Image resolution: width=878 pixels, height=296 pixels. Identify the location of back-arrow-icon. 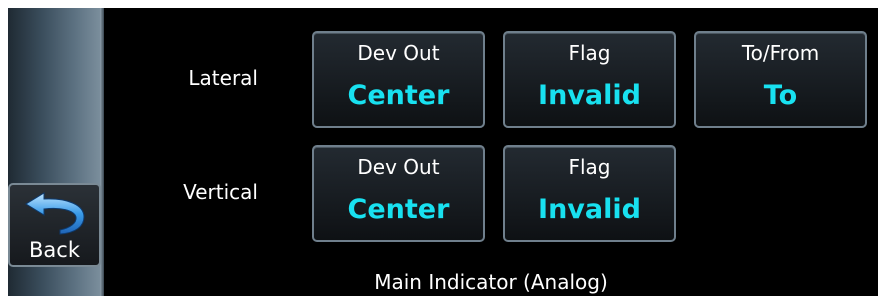
(55, 213).